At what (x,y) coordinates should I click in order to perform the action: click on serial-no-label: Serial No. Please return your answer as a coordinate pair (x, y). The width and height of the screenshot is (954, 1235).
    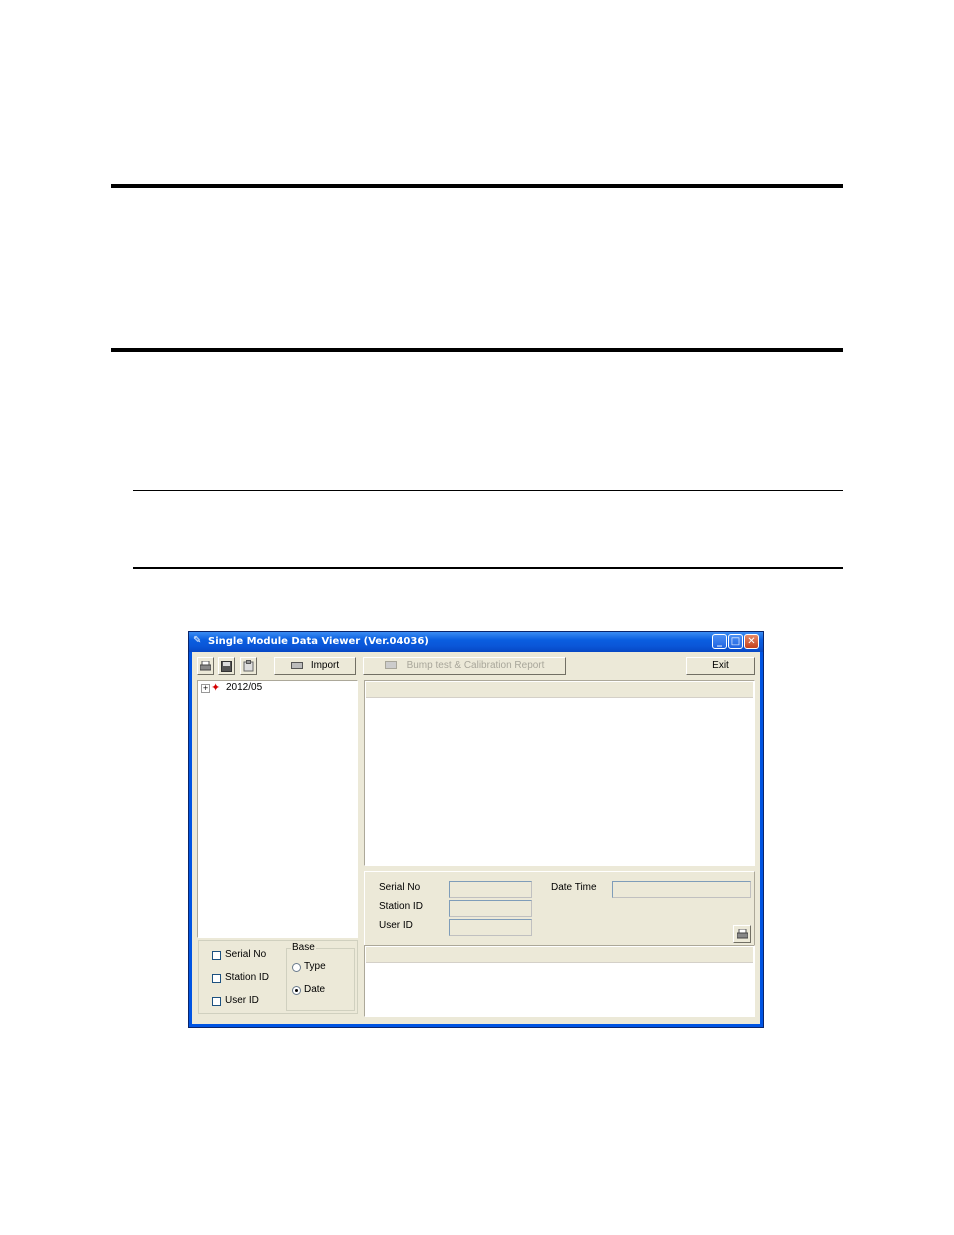
    Looking at the image, I should click on (400, 887).